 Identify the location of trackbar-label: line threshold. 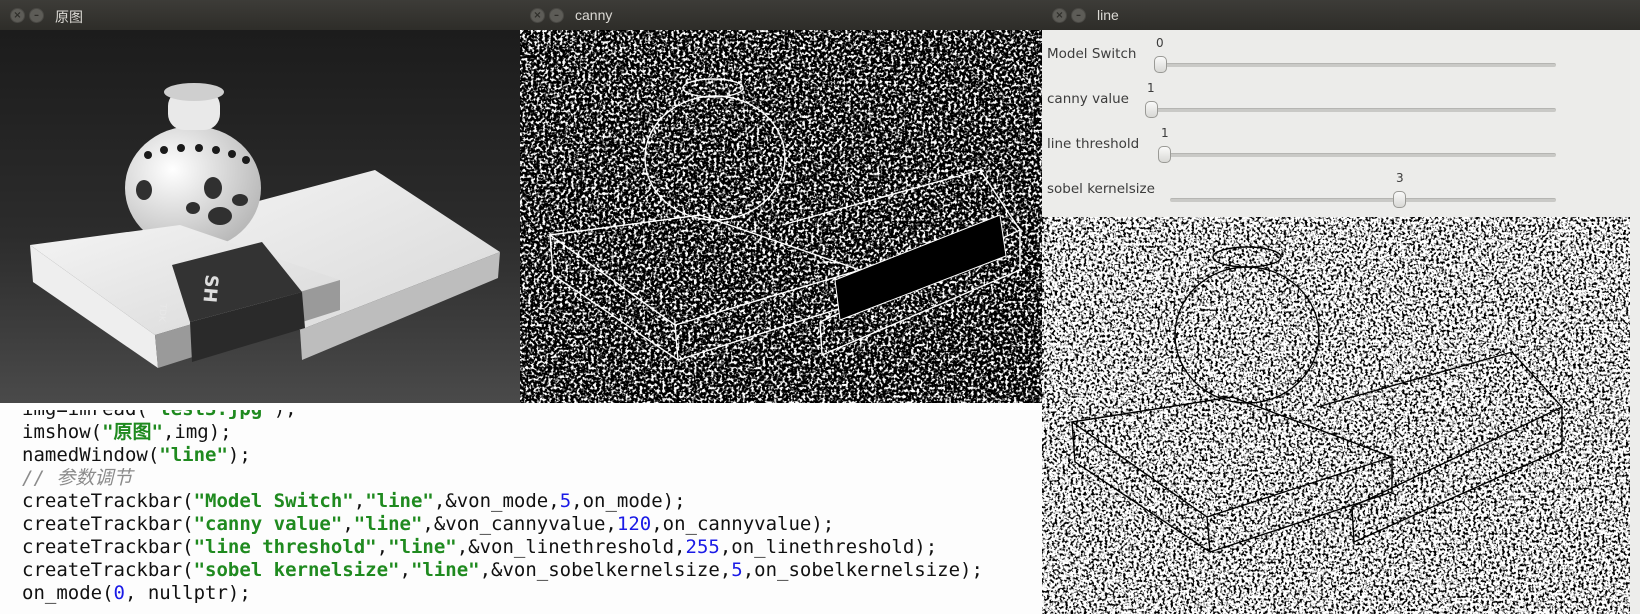
(1093, 144).